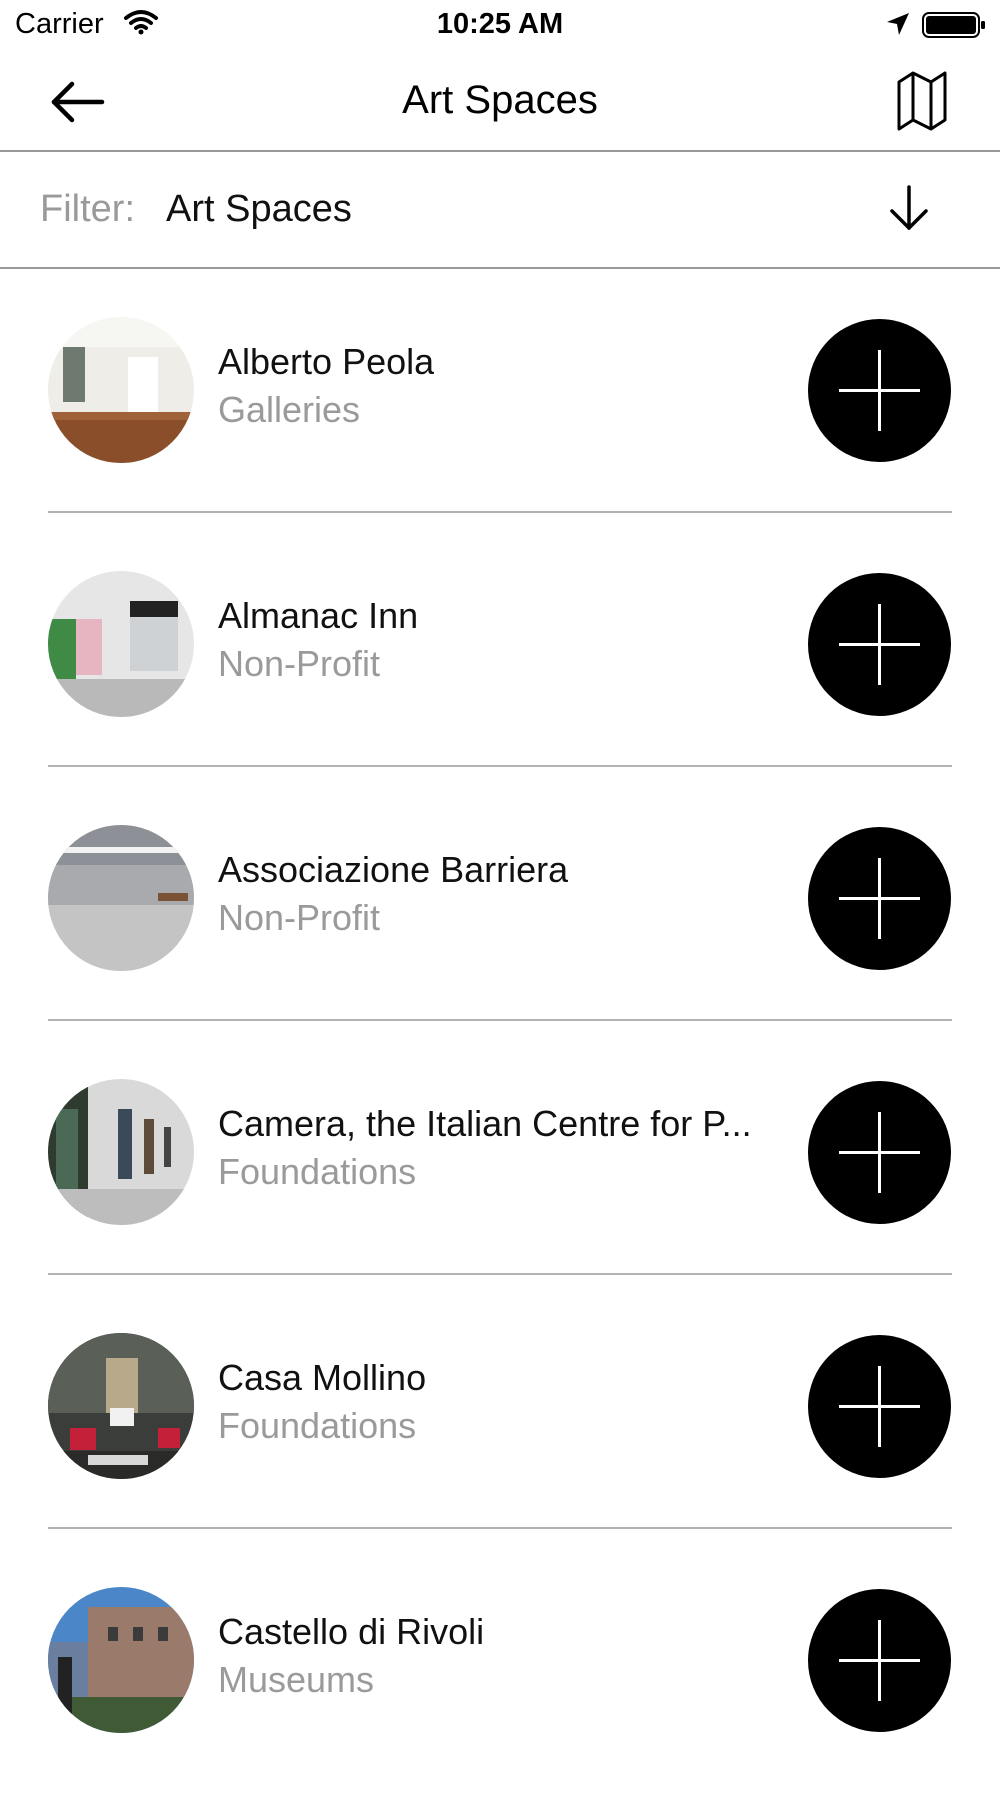 This screenshot has height=1793, width=1000. I want to click on navigation-bar: Art Spaces, so click(500, 101).